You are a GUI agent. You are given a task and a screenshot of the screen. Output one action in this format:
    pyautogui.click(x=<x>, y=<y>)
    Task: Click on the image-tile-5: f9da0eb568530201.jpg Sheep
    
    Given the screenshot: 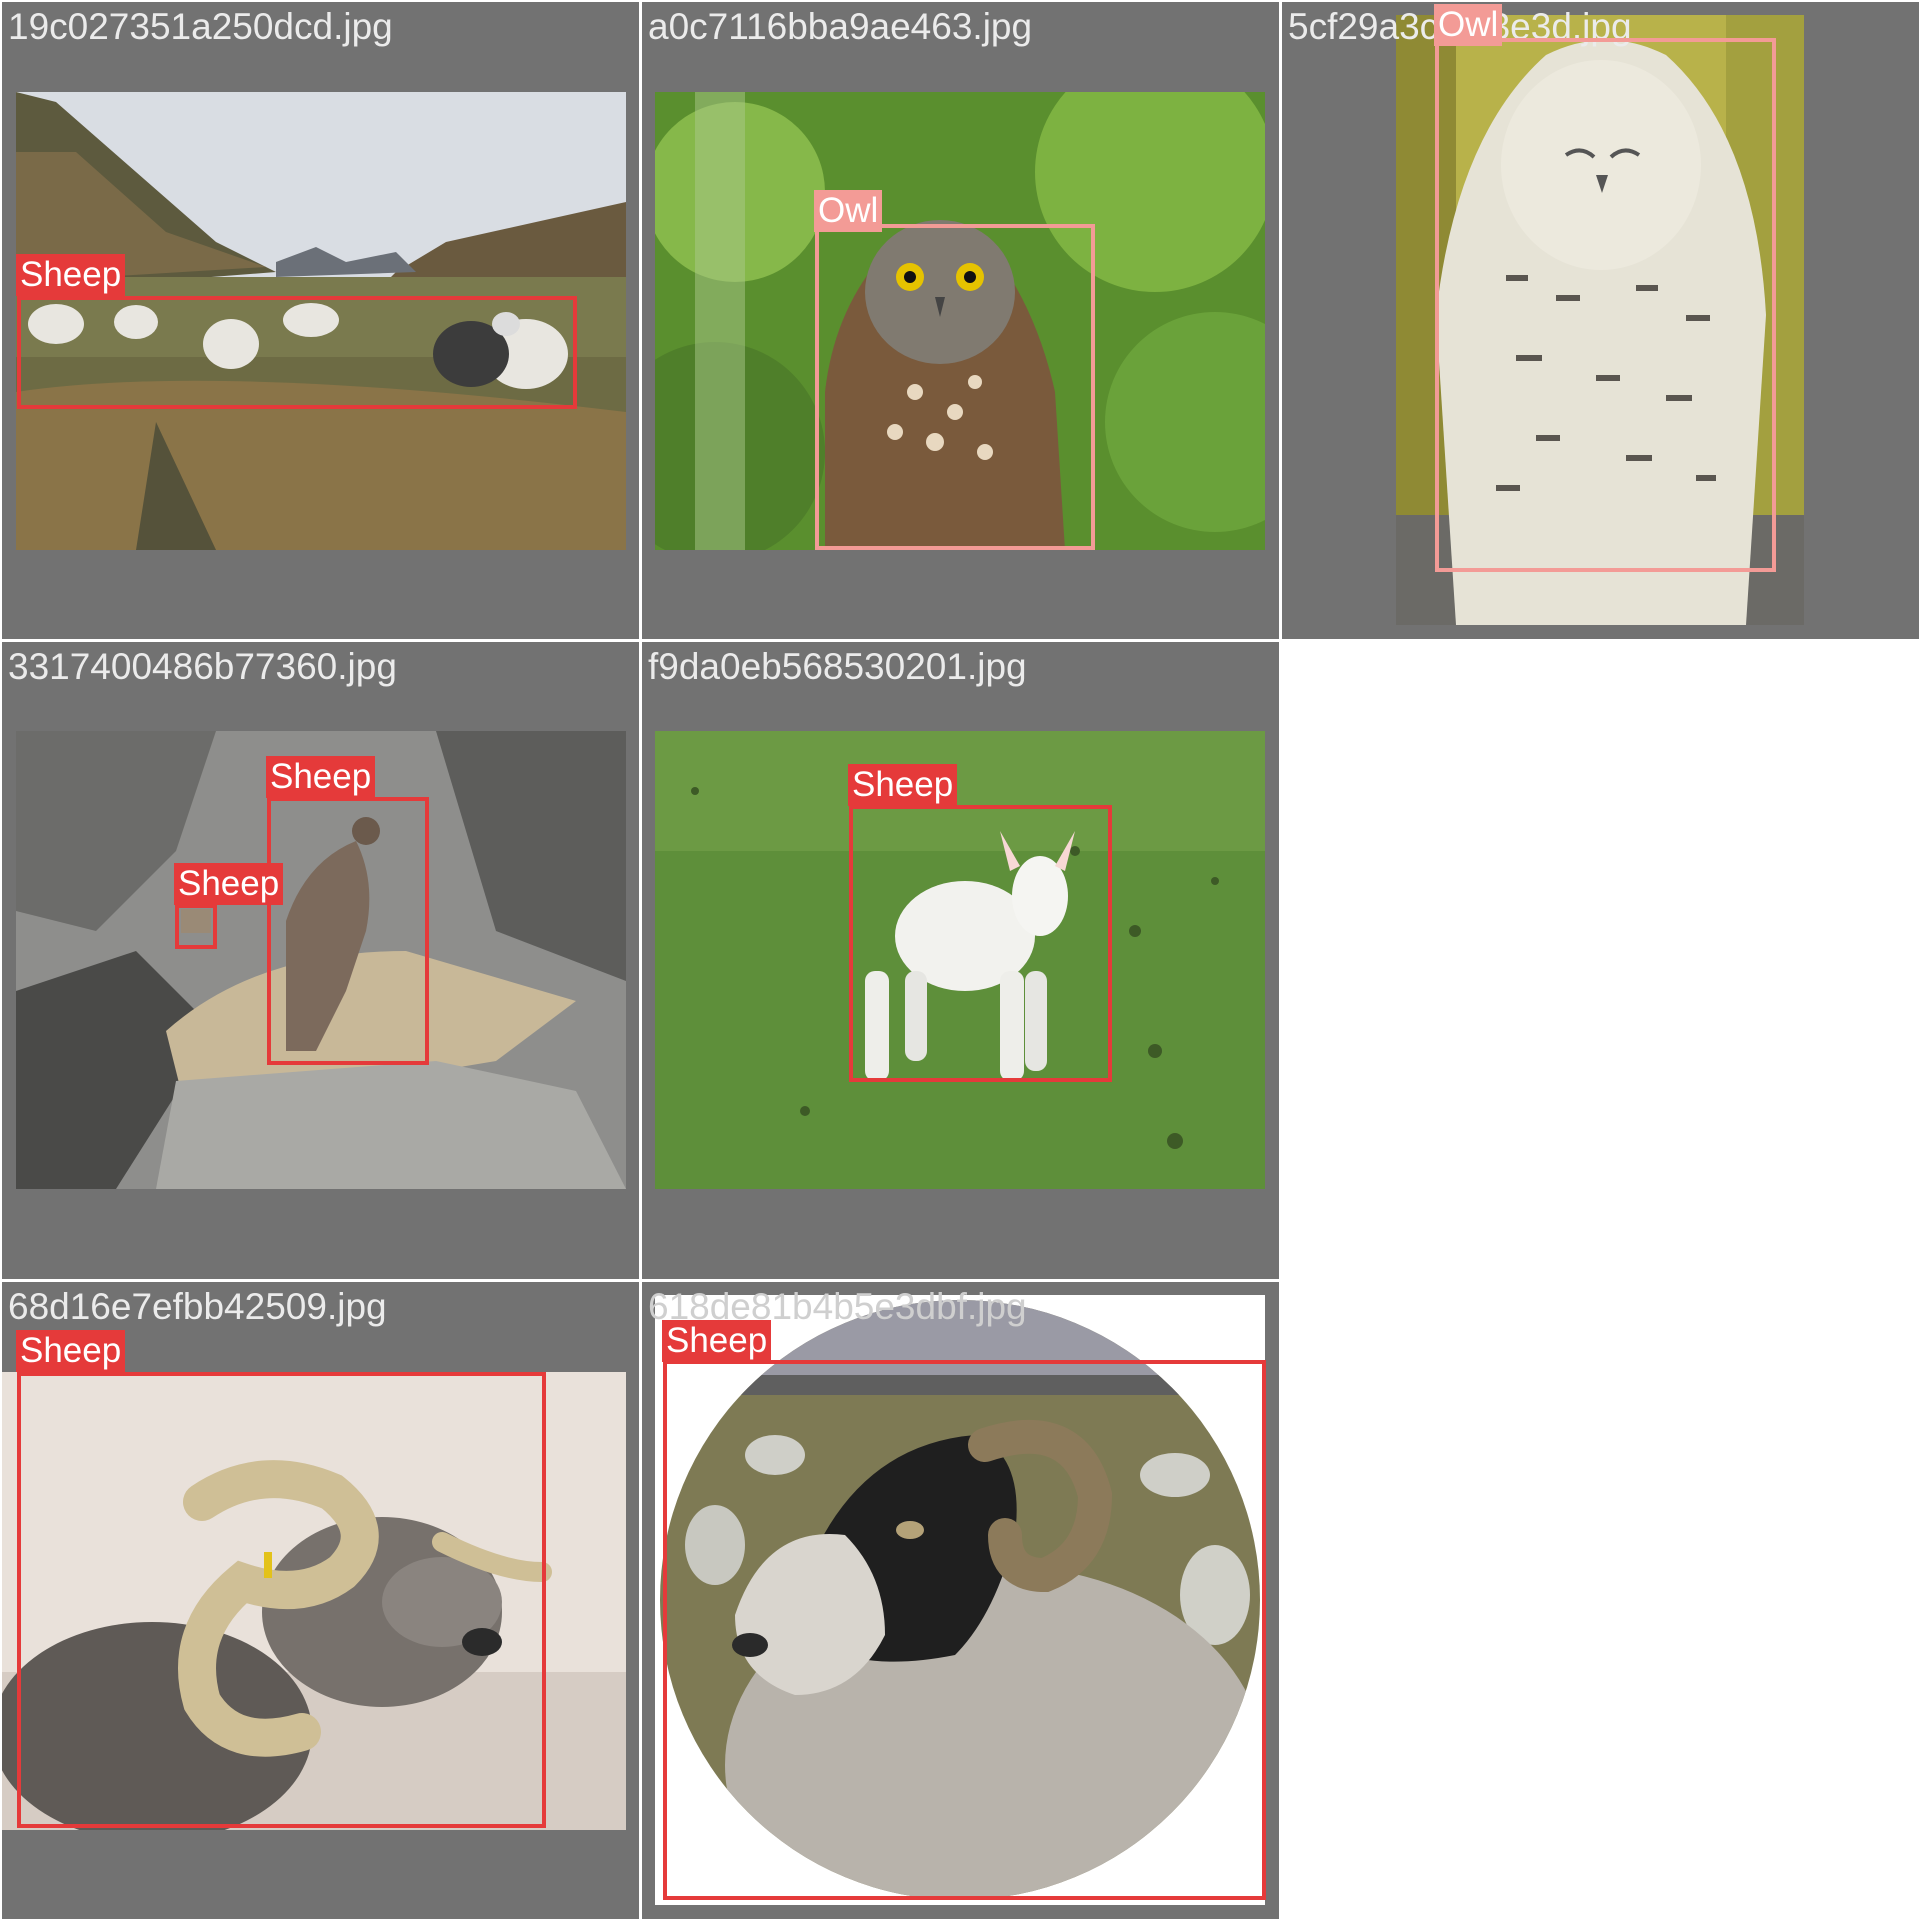 What is the action you would take?
    pyautogui.click(x=960, y=960)
    